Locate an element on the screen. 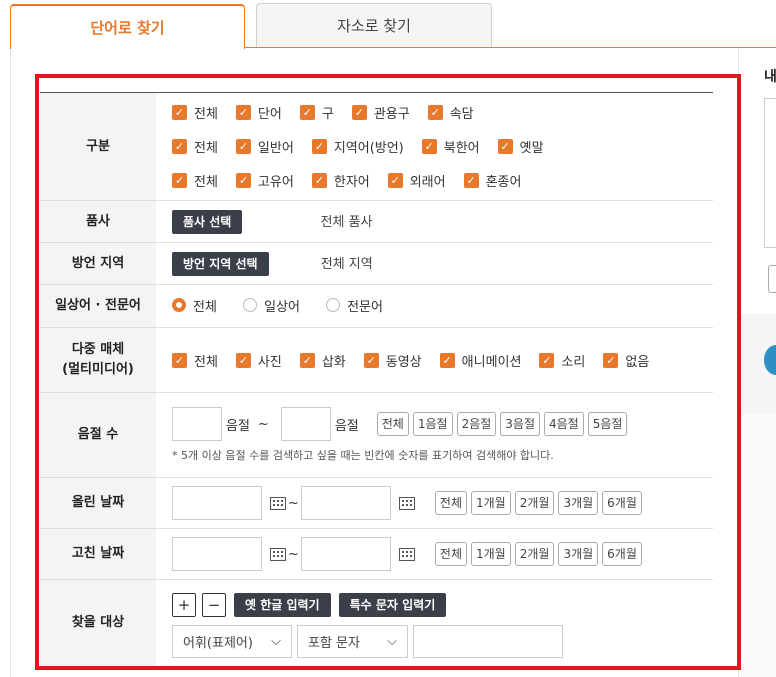 The height and width of the screenshot is (677, 776). tab-word-search: 단어로 찾기 is located at coordinates (127, 26).